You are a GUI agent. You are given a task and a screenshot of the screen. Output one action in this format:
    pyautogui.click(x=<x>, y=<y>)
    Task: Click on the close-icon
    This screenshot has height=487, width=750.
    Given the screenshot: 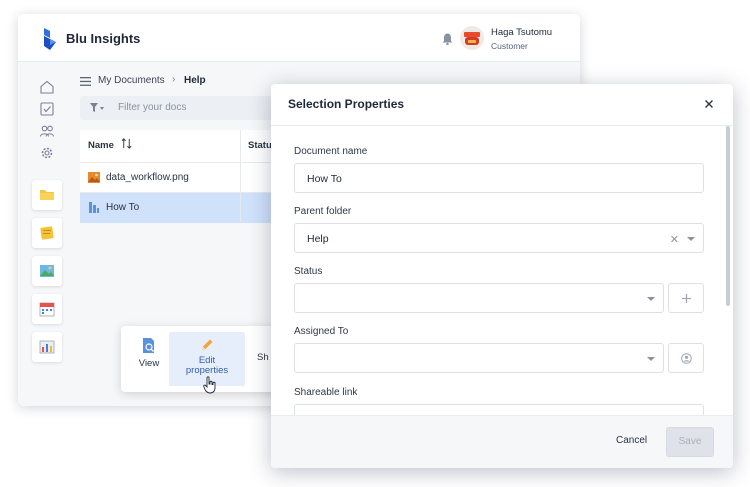 What is the action you would take?
    pyautogui.click(x=709, y=104)
    